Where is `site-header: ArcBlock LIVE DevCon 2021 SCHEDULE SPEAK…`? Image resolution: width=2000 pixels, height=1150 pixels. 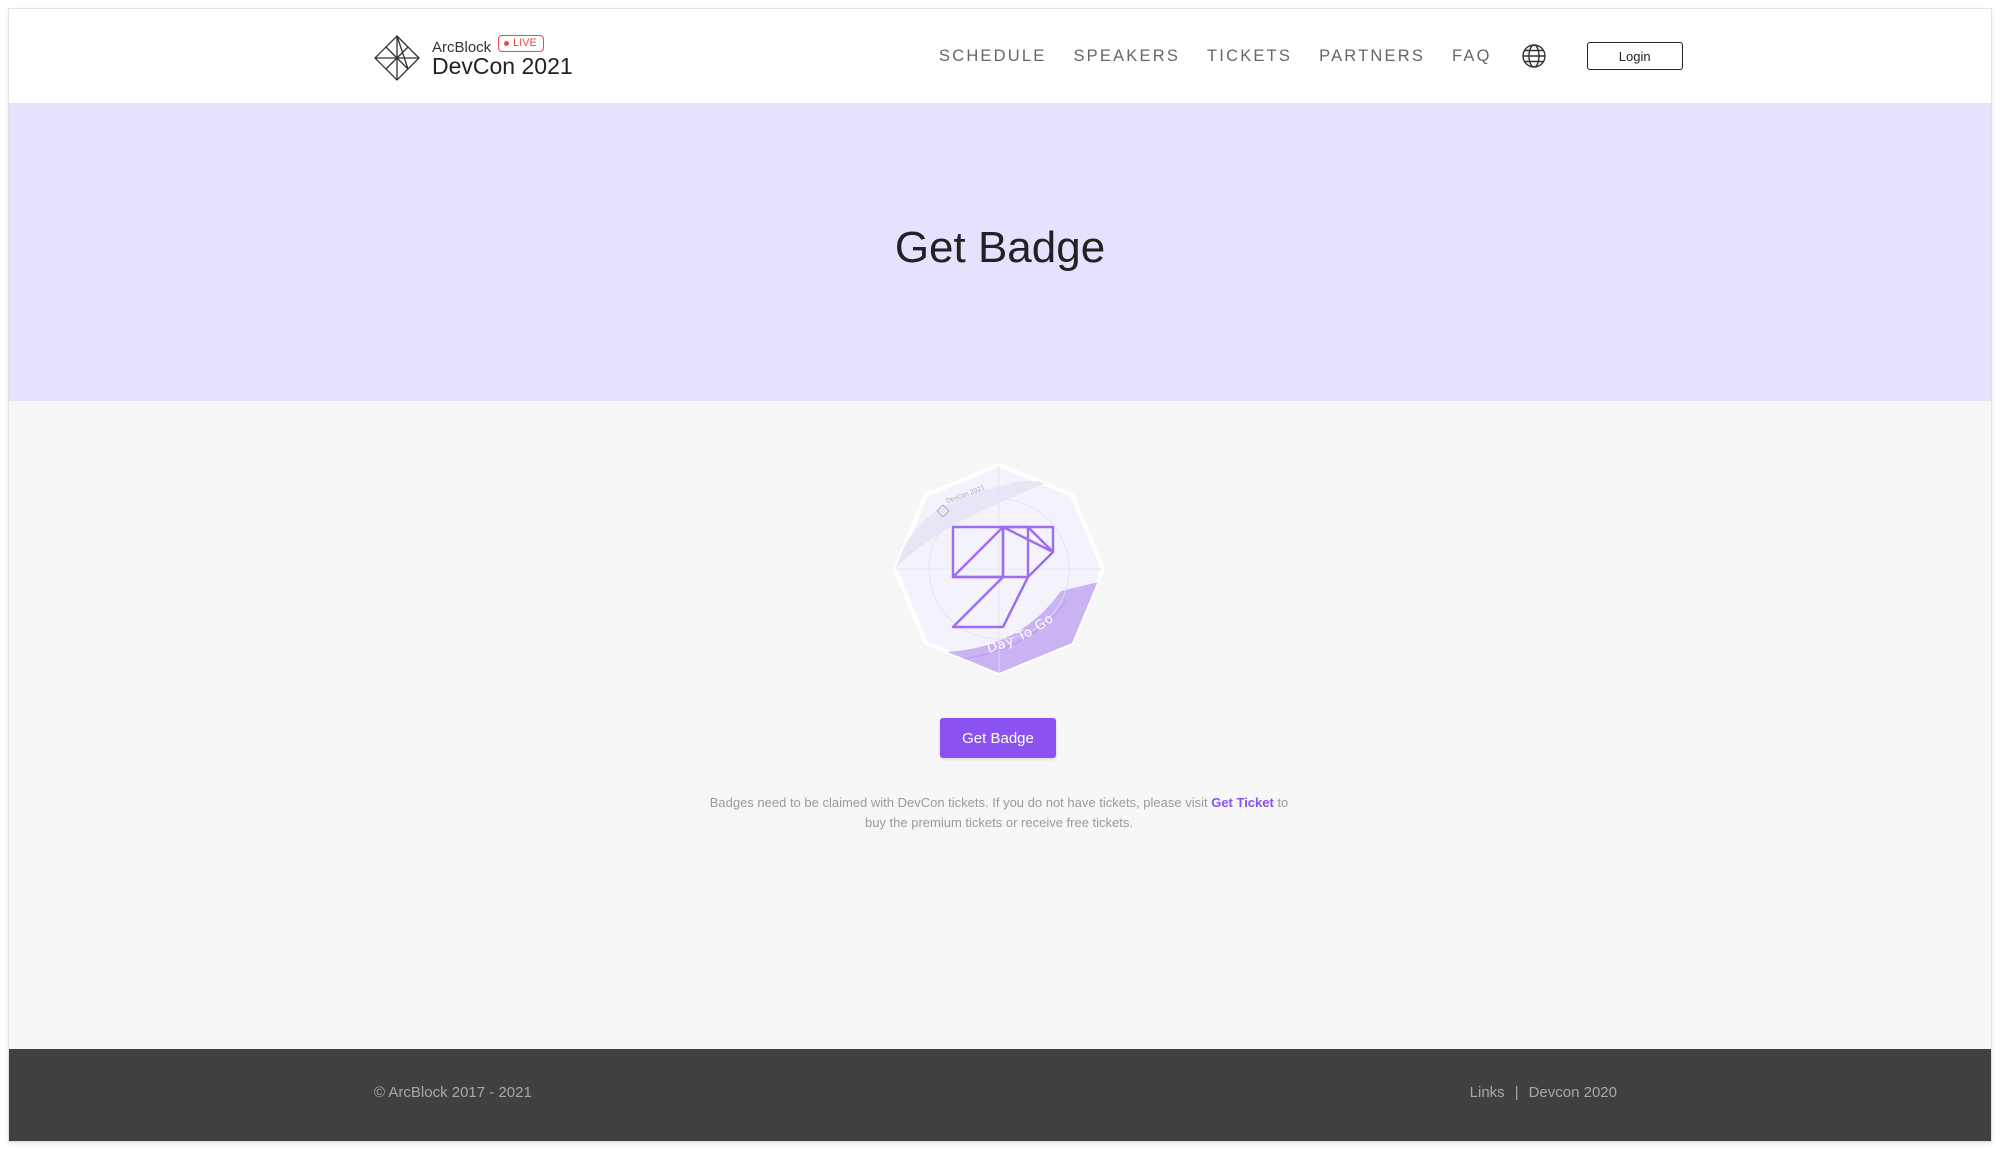
site-header: ArcBlock LIVE DevCon 2021 SCHEDULE SPEAK… is located at coordinates (1000, 56).